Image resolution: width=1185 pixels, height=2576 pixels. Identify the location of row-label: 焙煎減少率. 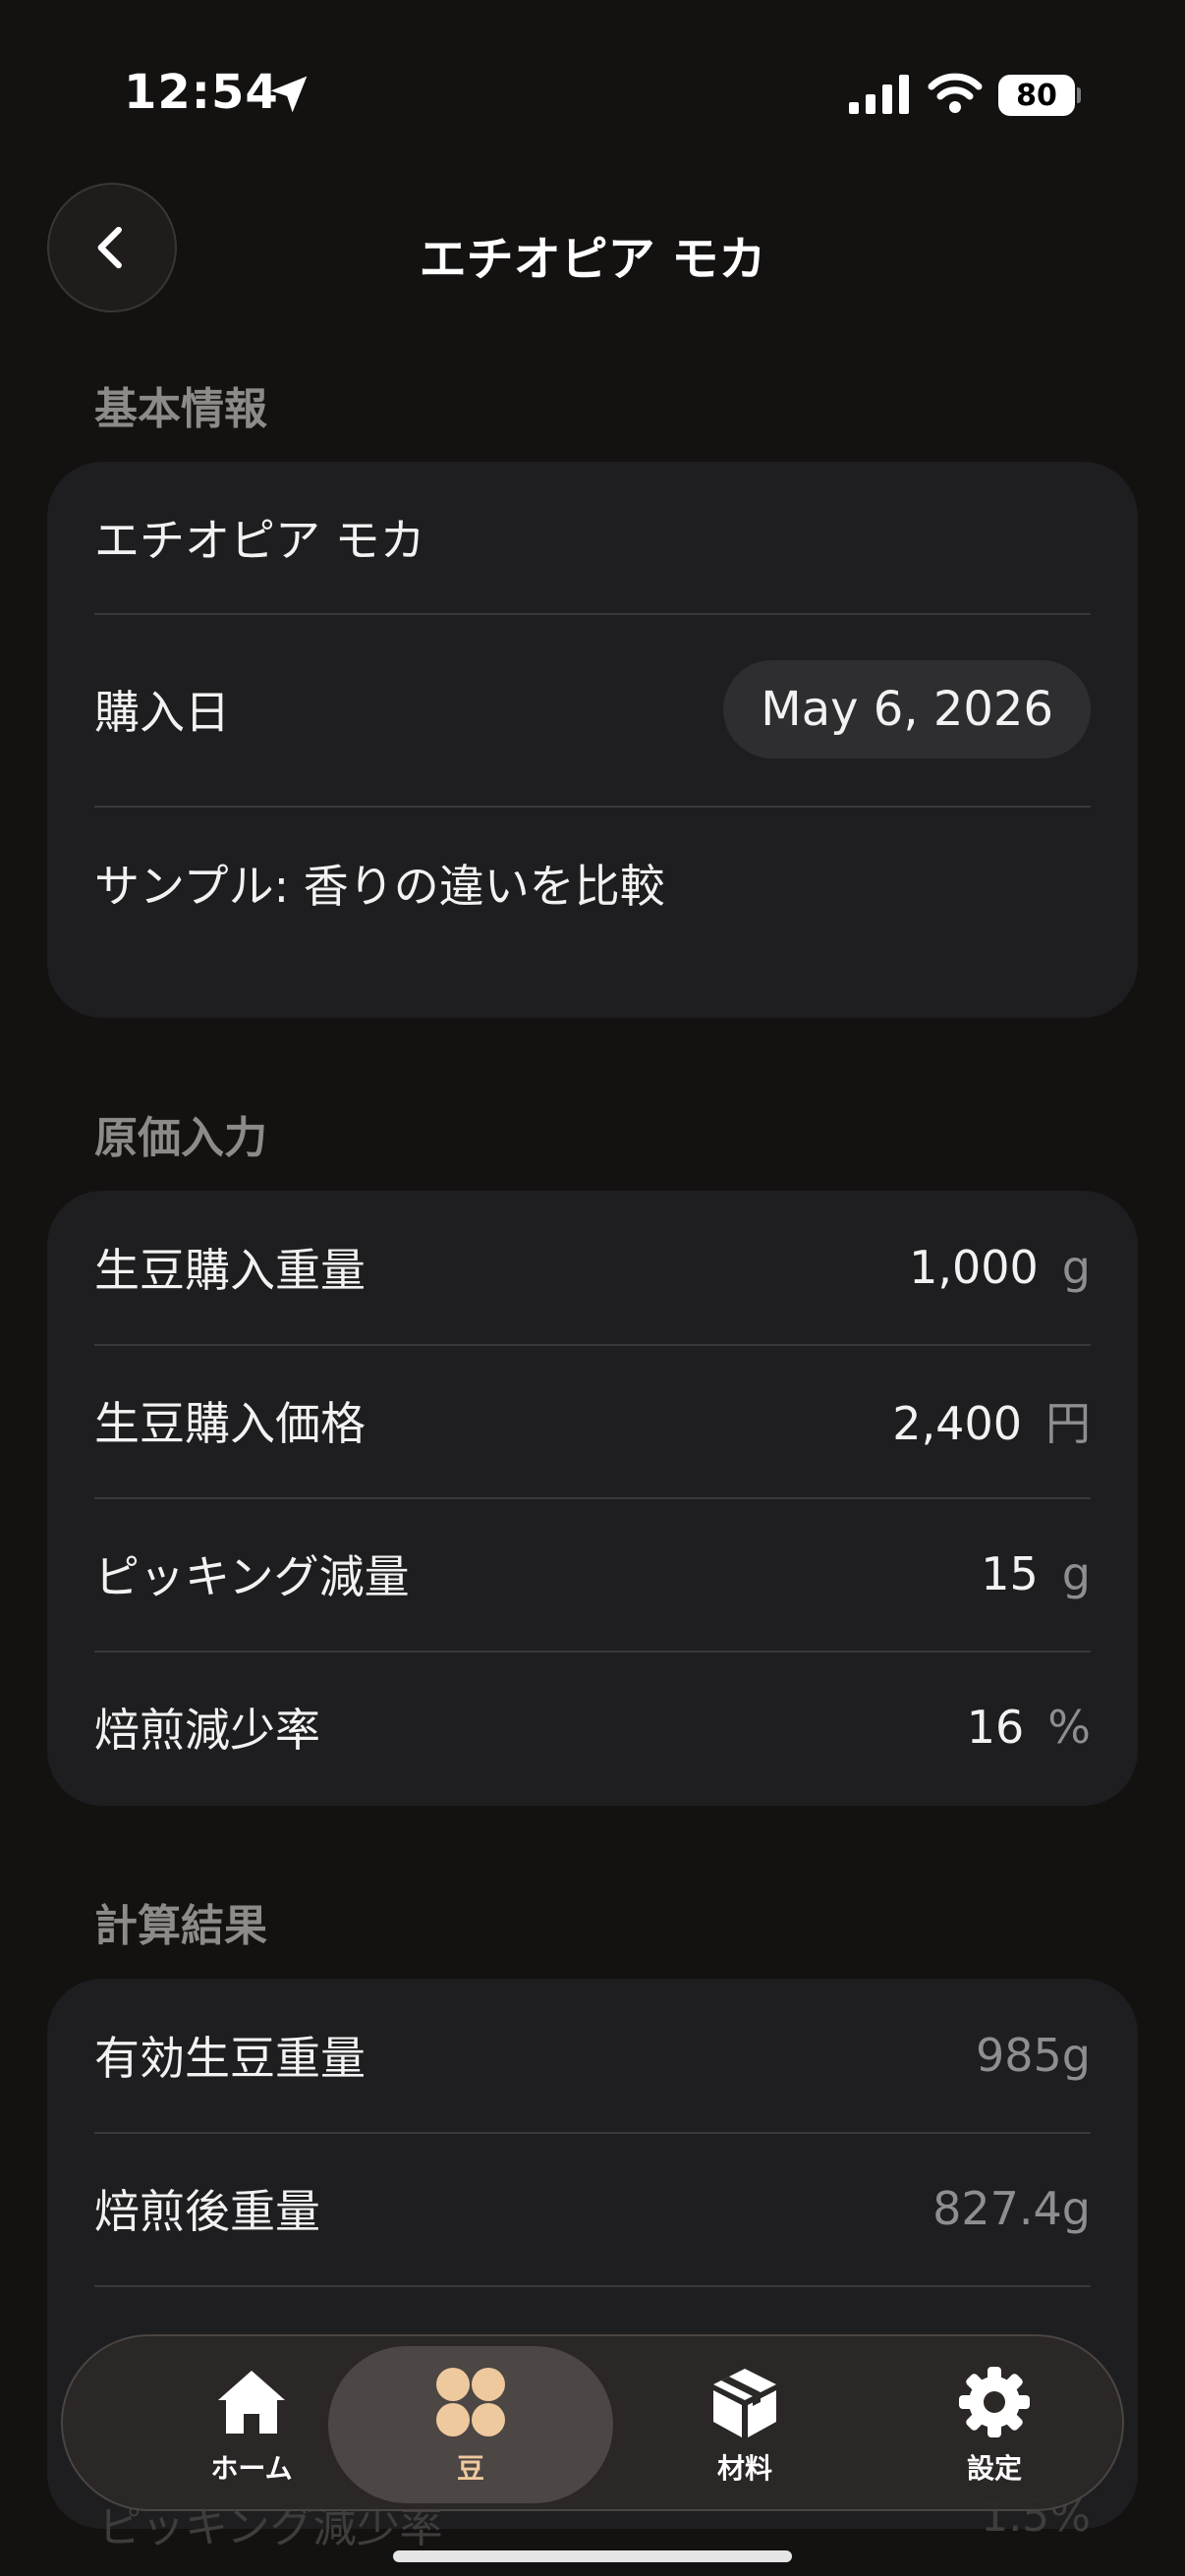
(207, 1730).